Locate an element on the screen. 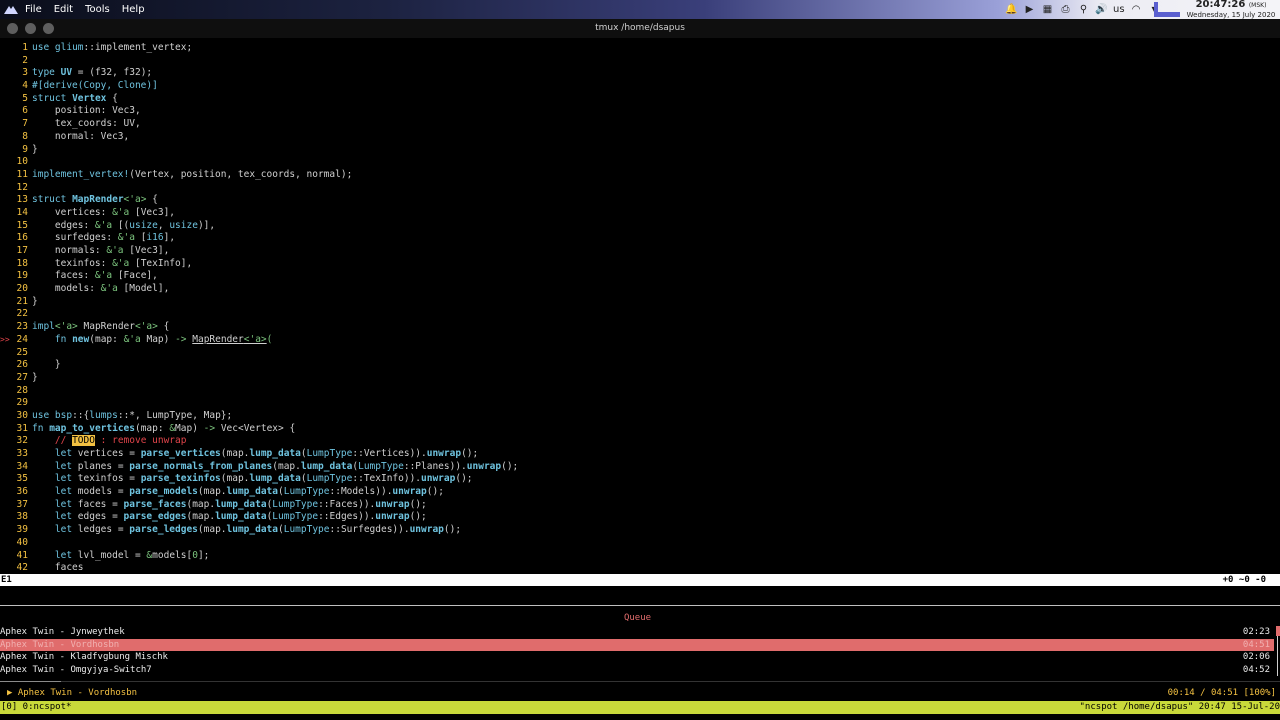 Image resolution: width=1280 pixels, height=720 pixels. code-line: 42 faces is located at coordinates (640, 568).